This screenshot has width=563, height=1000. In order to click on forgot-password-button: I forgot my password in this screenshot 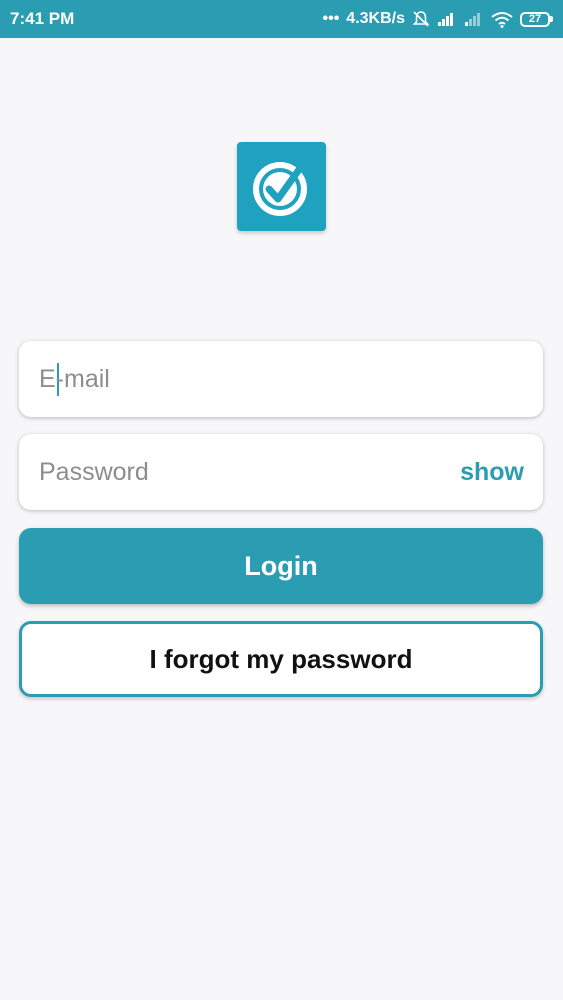, I will do `click(281, 659)`.